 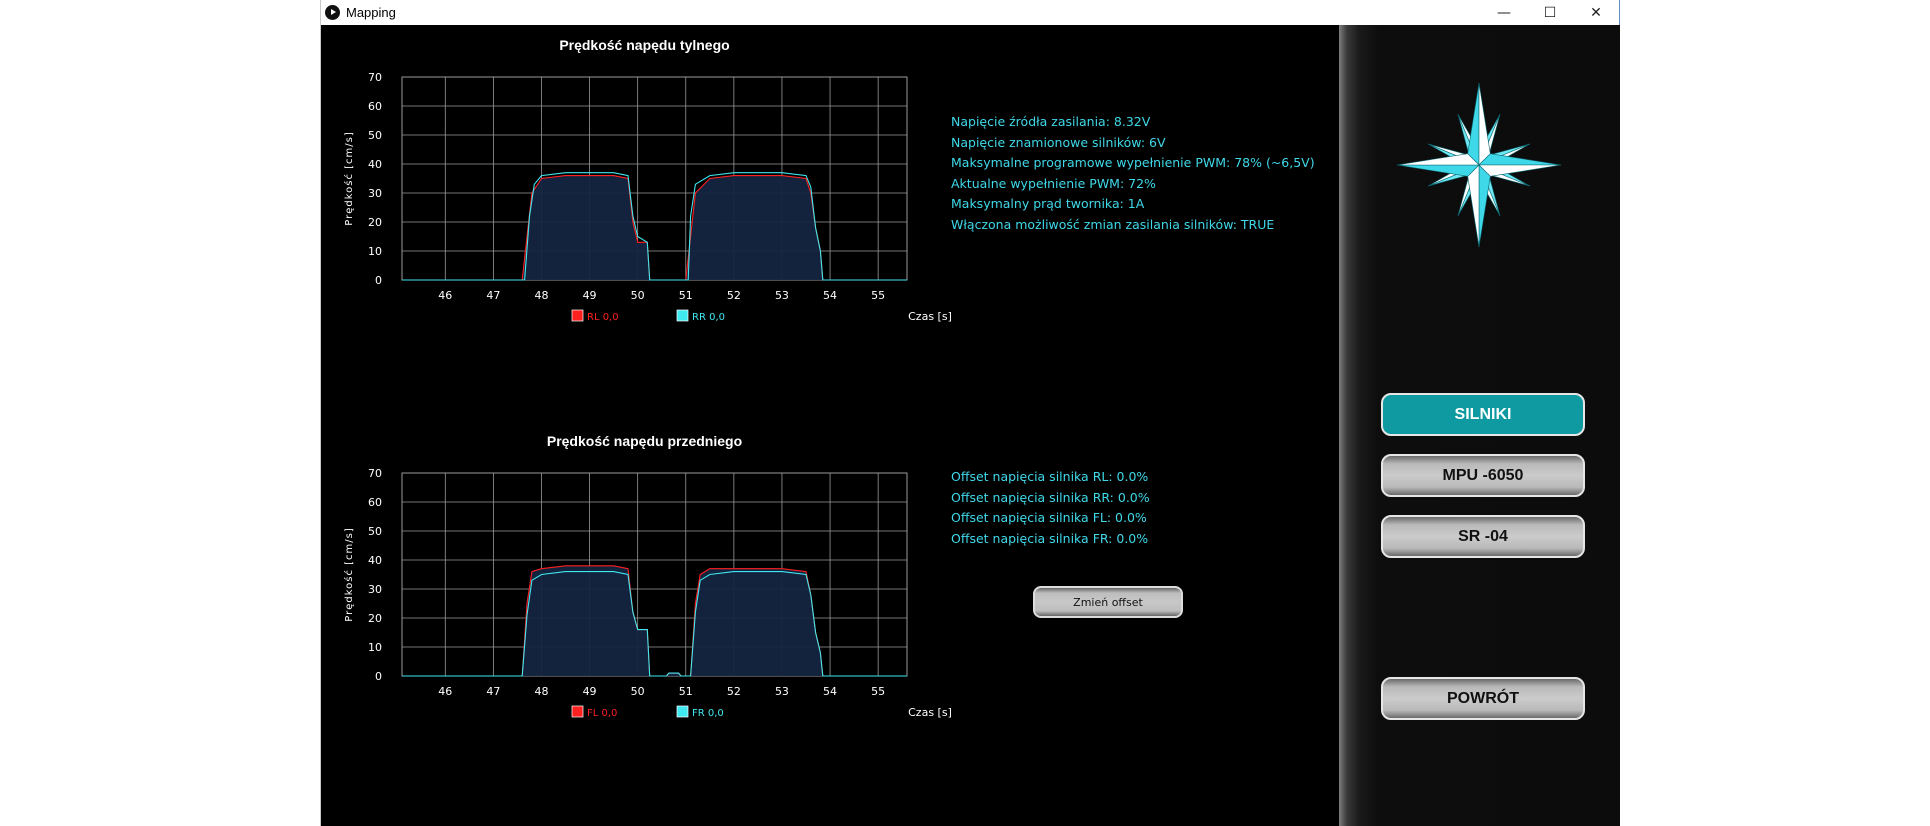 I want to click on side-panel: SILNIKI MPU -6050 SR -04 POWRÓT, so click(x=1479, y=425).